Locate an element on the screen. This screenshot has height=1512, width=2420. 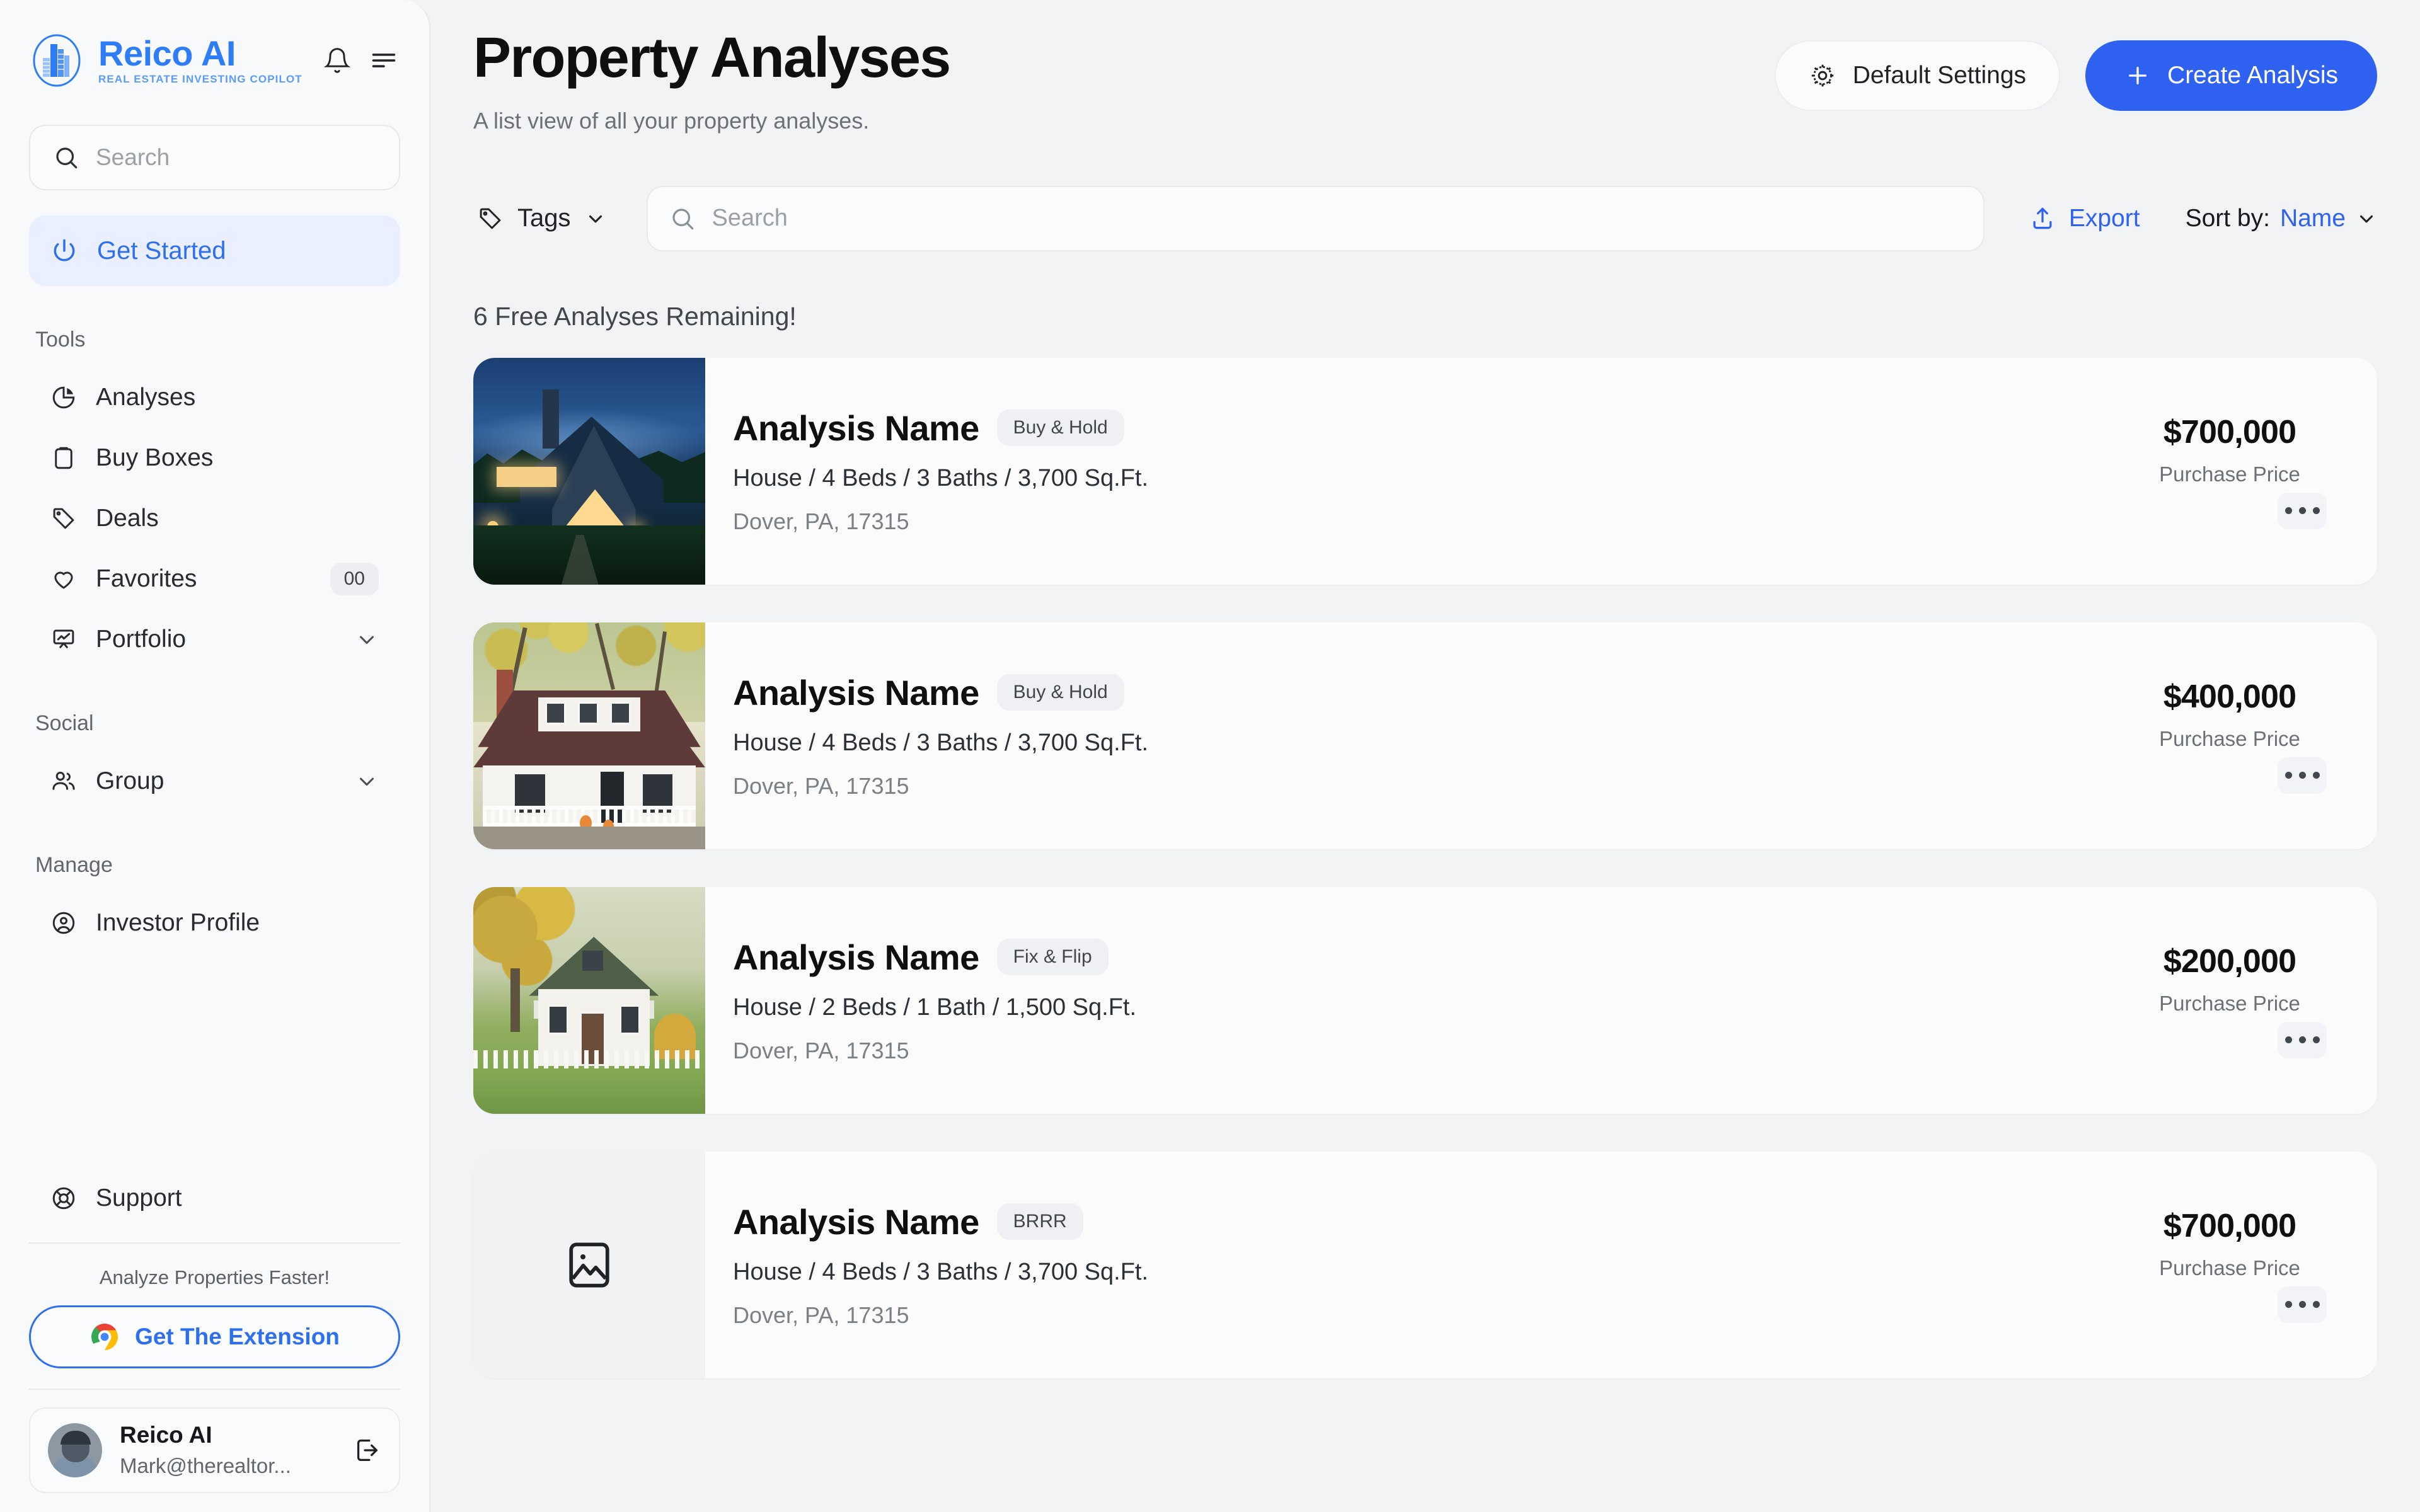
sort-by-dropdown: Sort by: Name is located at coordinates (2282, 218).